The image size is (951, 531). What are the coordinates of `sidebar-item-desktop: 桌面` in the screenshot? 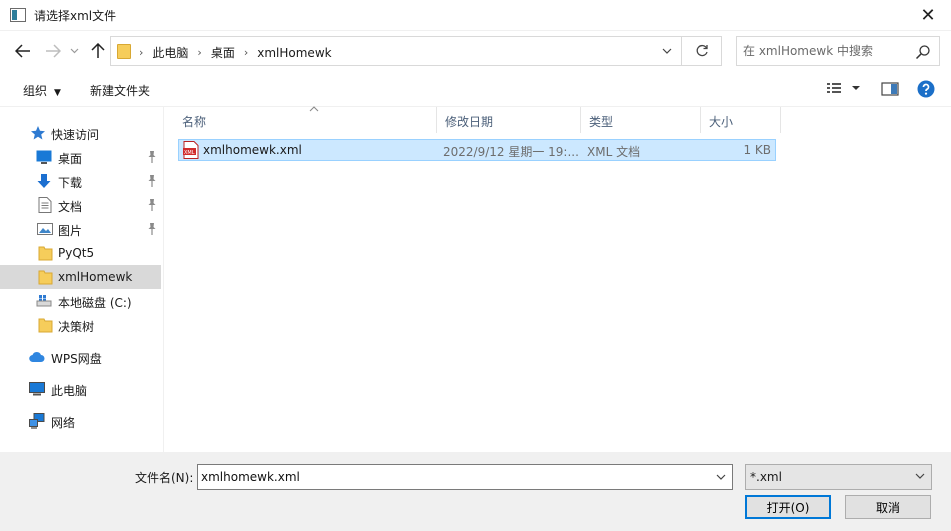 It's located at (80, 157).